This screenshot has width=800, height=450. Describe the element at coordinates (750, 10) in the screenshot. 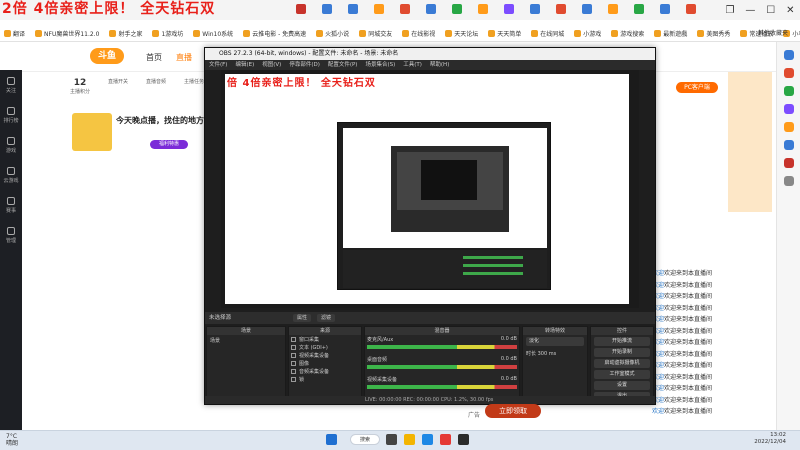

I see `minimize-icon: —` at that location.